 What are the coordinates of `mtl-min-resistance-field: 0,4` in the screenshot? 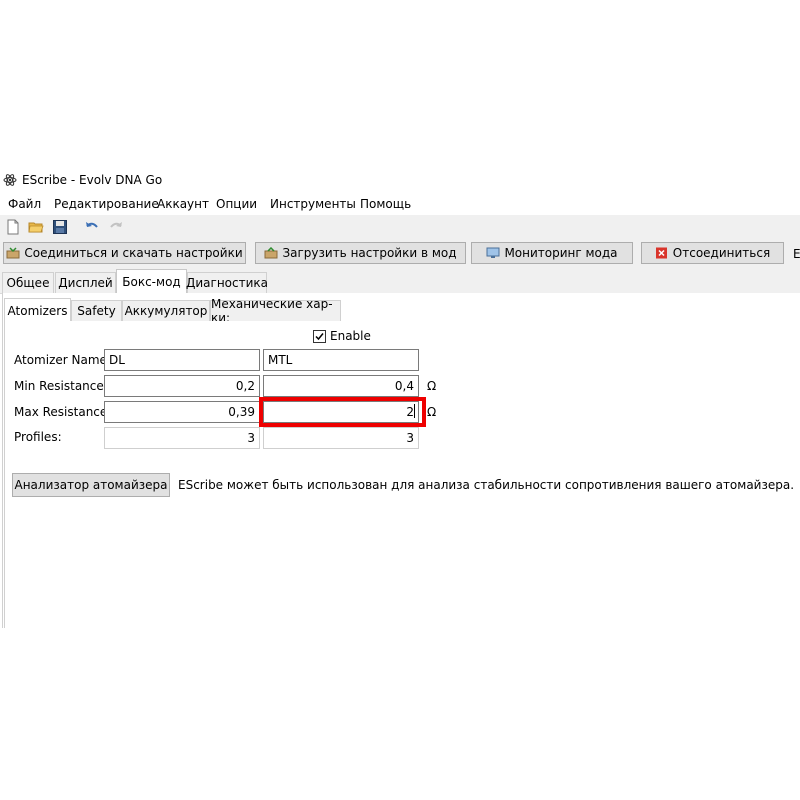 It's located at (341, 386).